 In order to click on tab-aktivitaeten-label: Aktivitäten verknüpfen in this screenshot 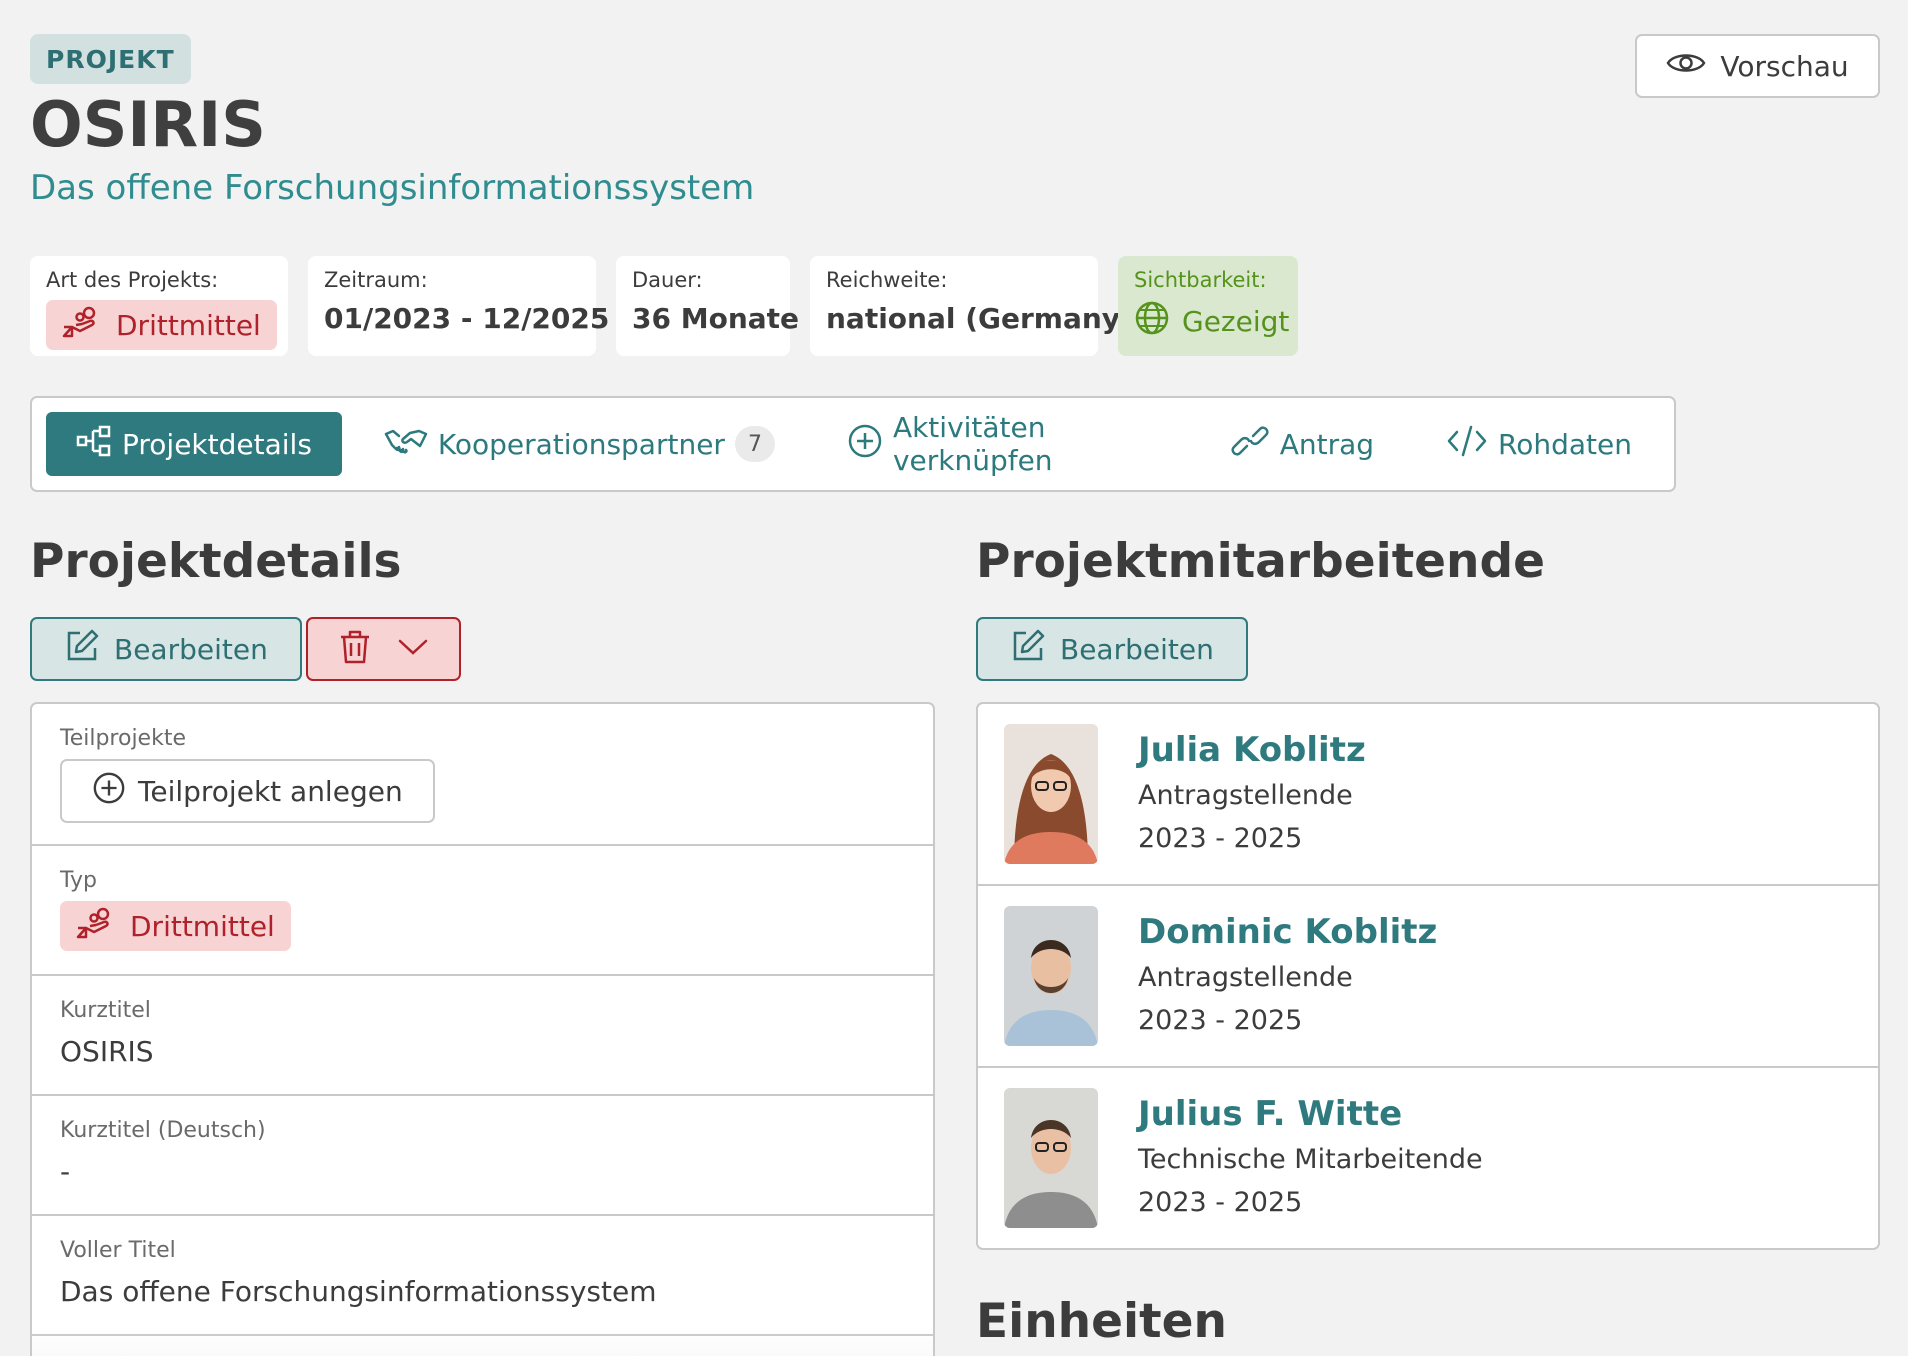, I will do `click(972, 444)`.